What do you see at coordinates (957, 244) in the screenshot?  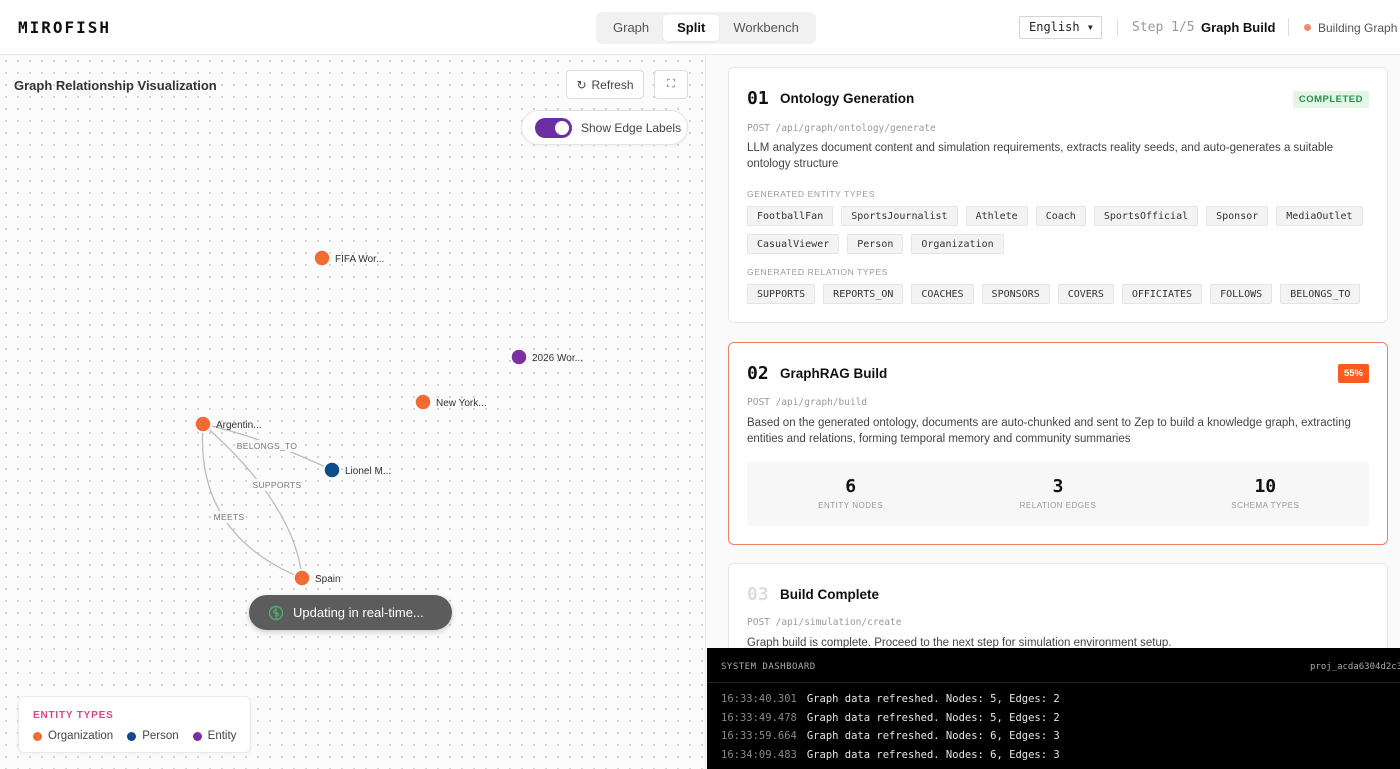 I see `entity-type-chip: Organization` at bounding box center [957, 244].